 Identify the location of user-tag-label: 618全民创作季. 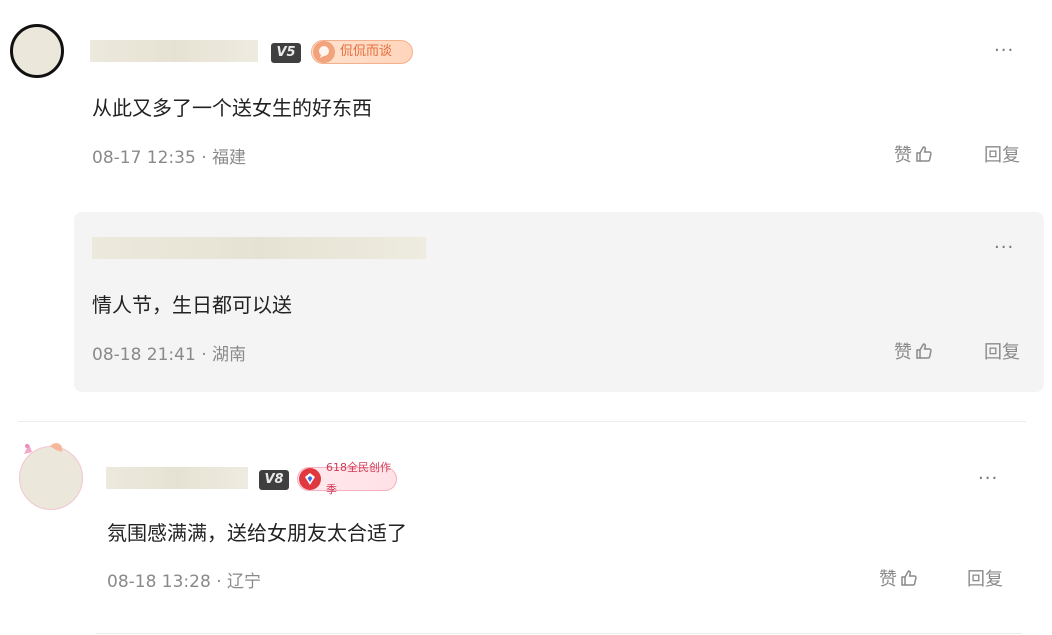
(358, 478).